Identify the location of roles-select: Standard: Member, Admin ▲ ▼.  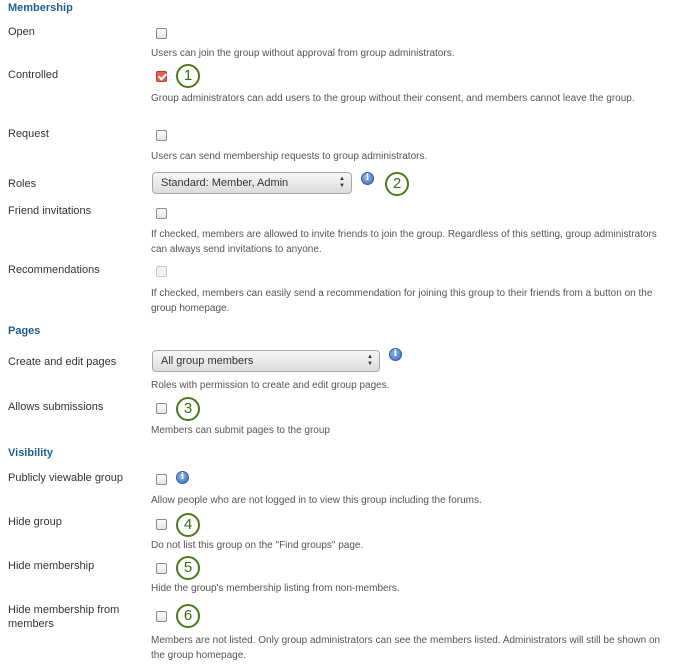
(252, 183).